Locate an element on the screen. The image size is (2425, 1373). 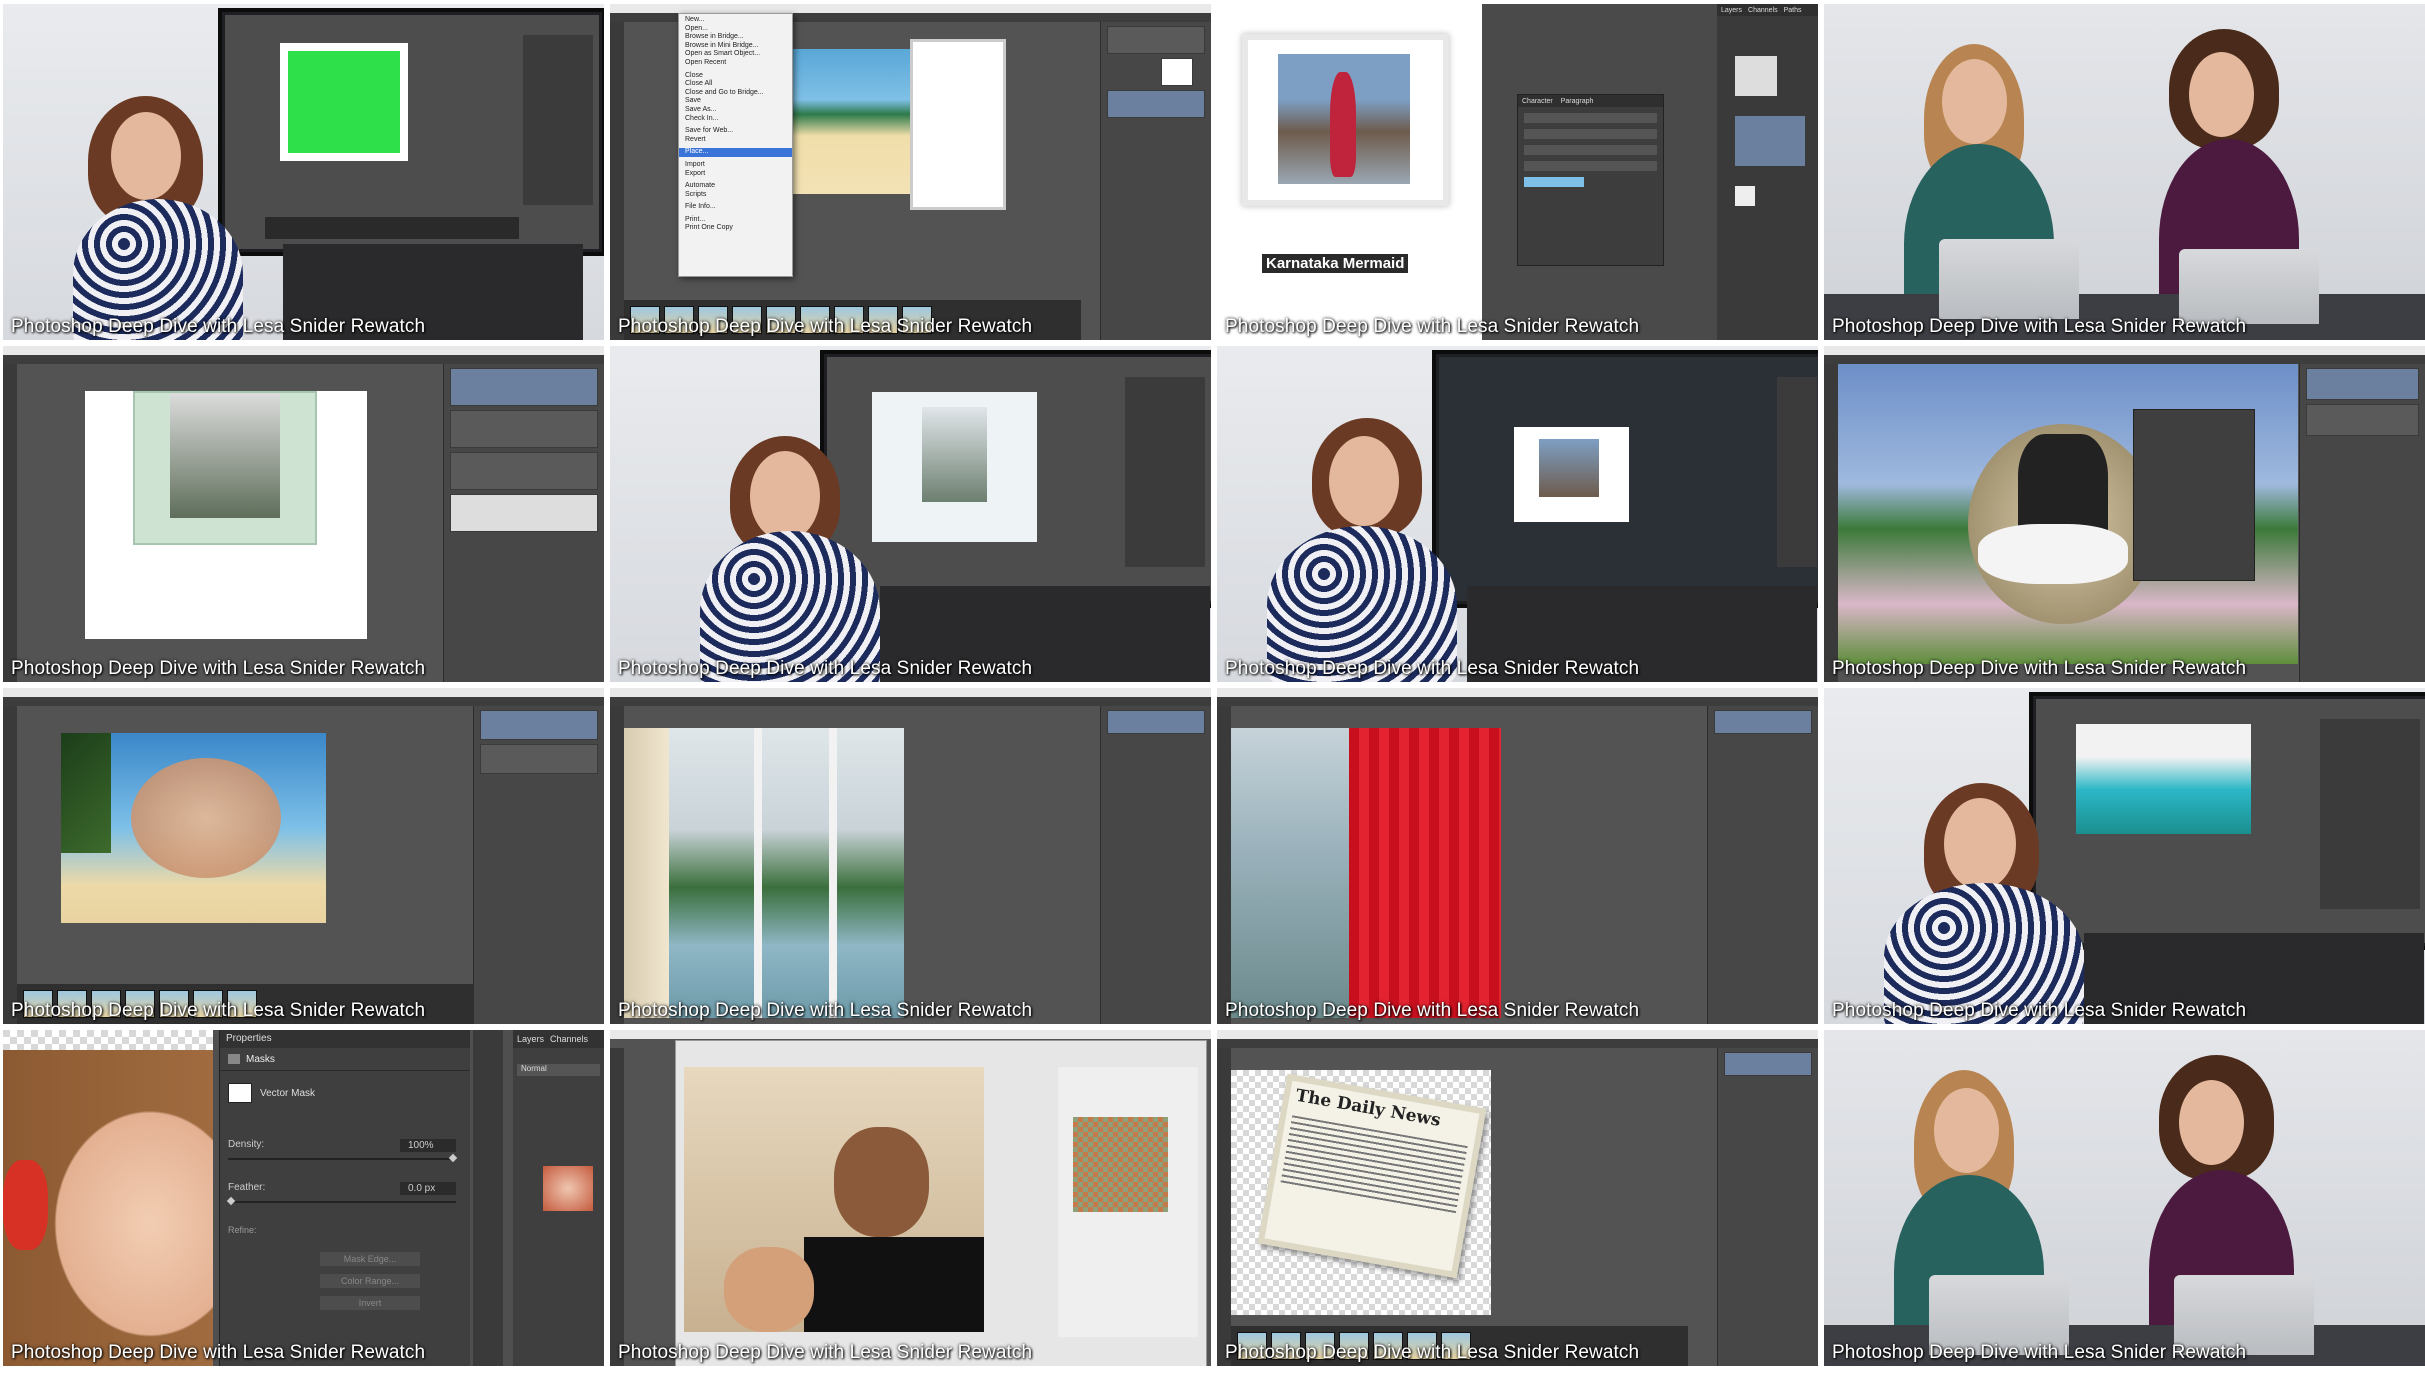
palm-tree is located at coordinates (86, 793).